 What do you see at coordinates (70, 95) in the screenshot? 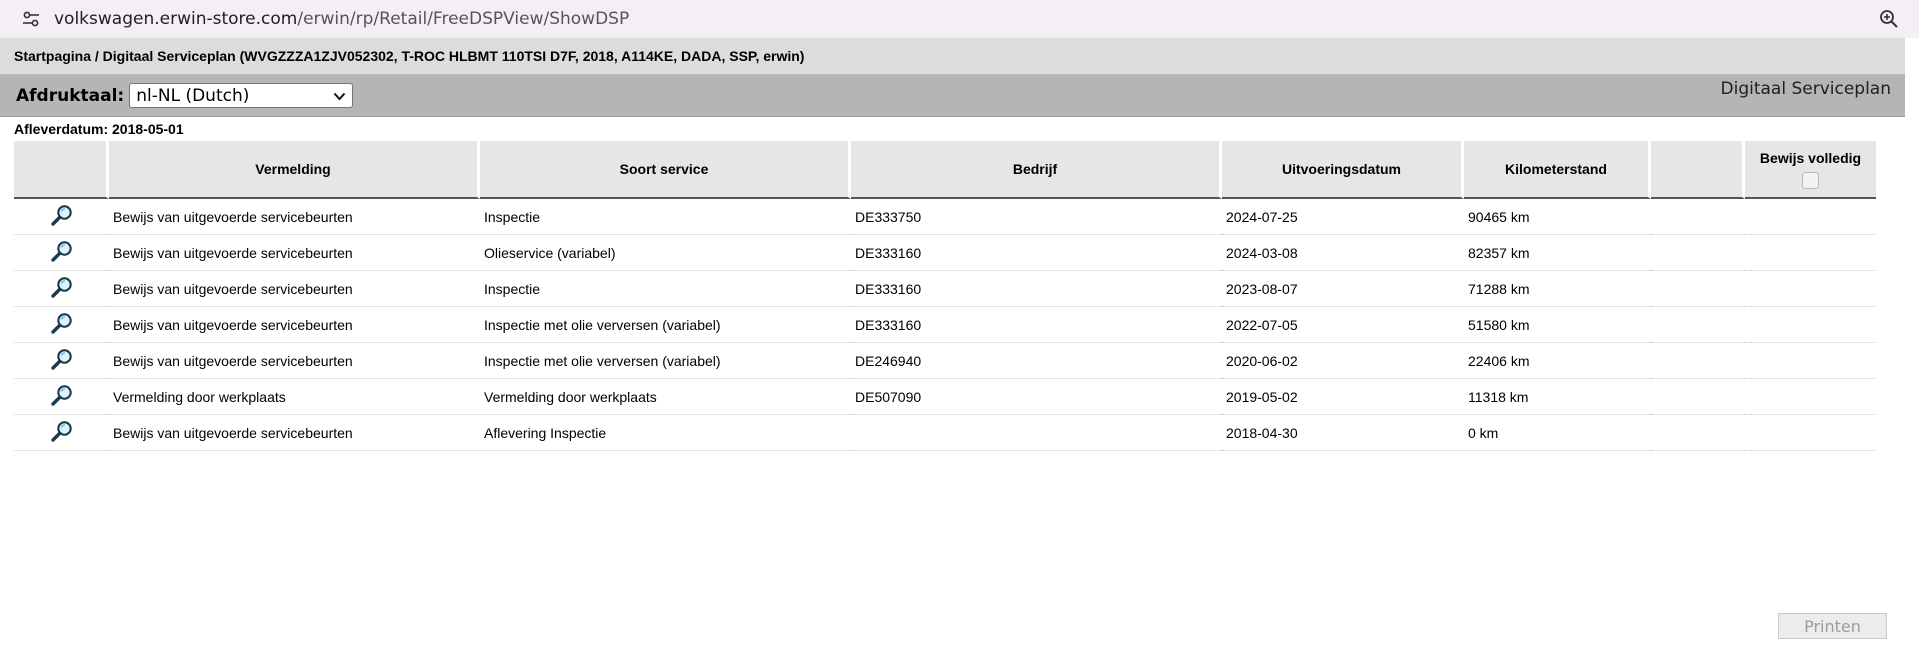
I see `language-label: Afdruktaal:` at bounding box center [70, 95].